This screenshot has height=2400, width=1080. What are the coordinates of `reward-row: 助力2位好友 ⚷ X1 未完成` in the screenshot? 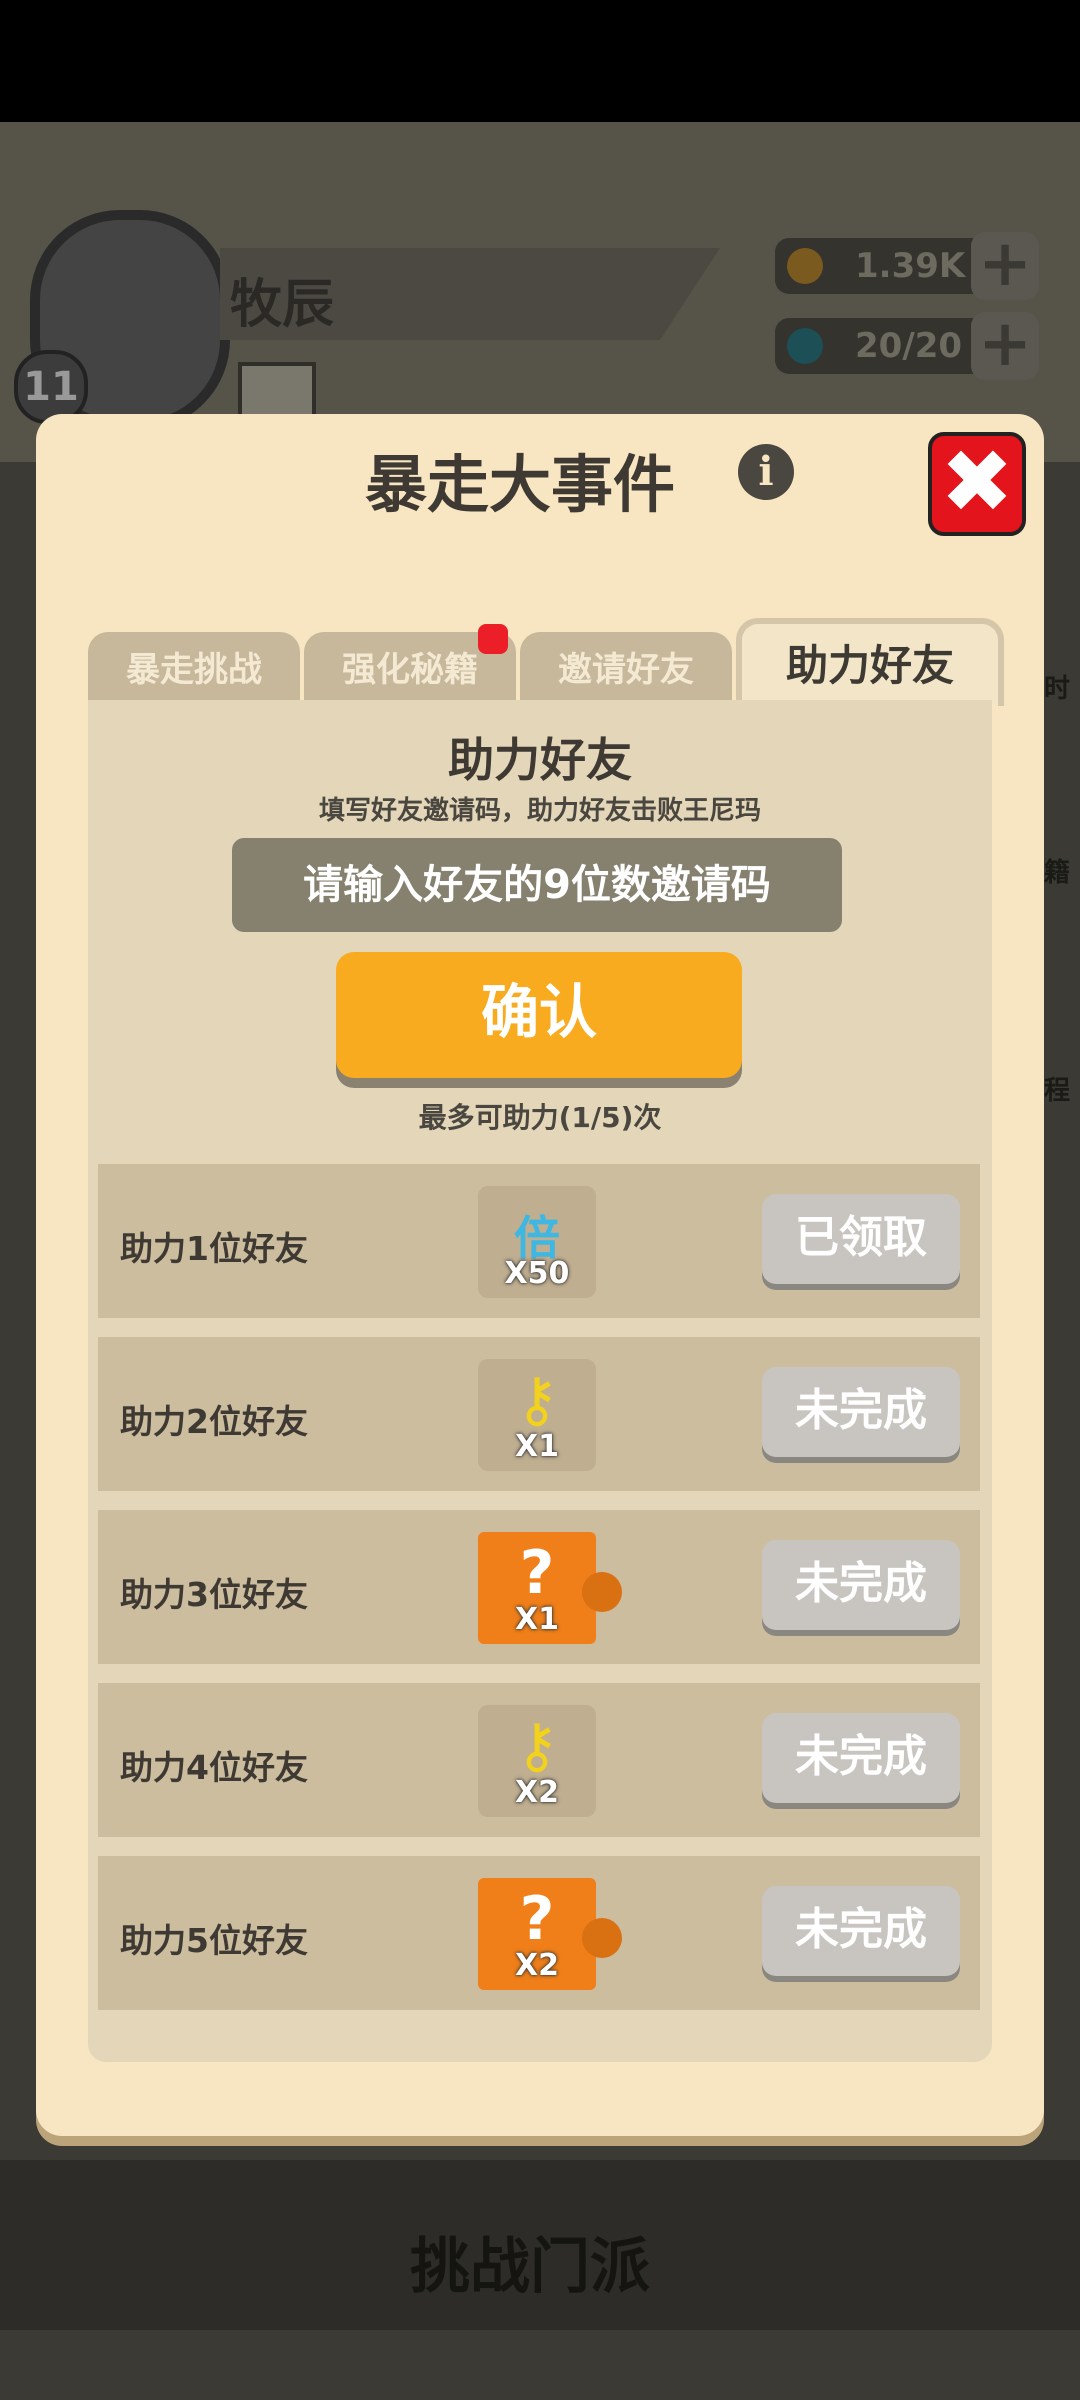 It's located at (539, 1414).